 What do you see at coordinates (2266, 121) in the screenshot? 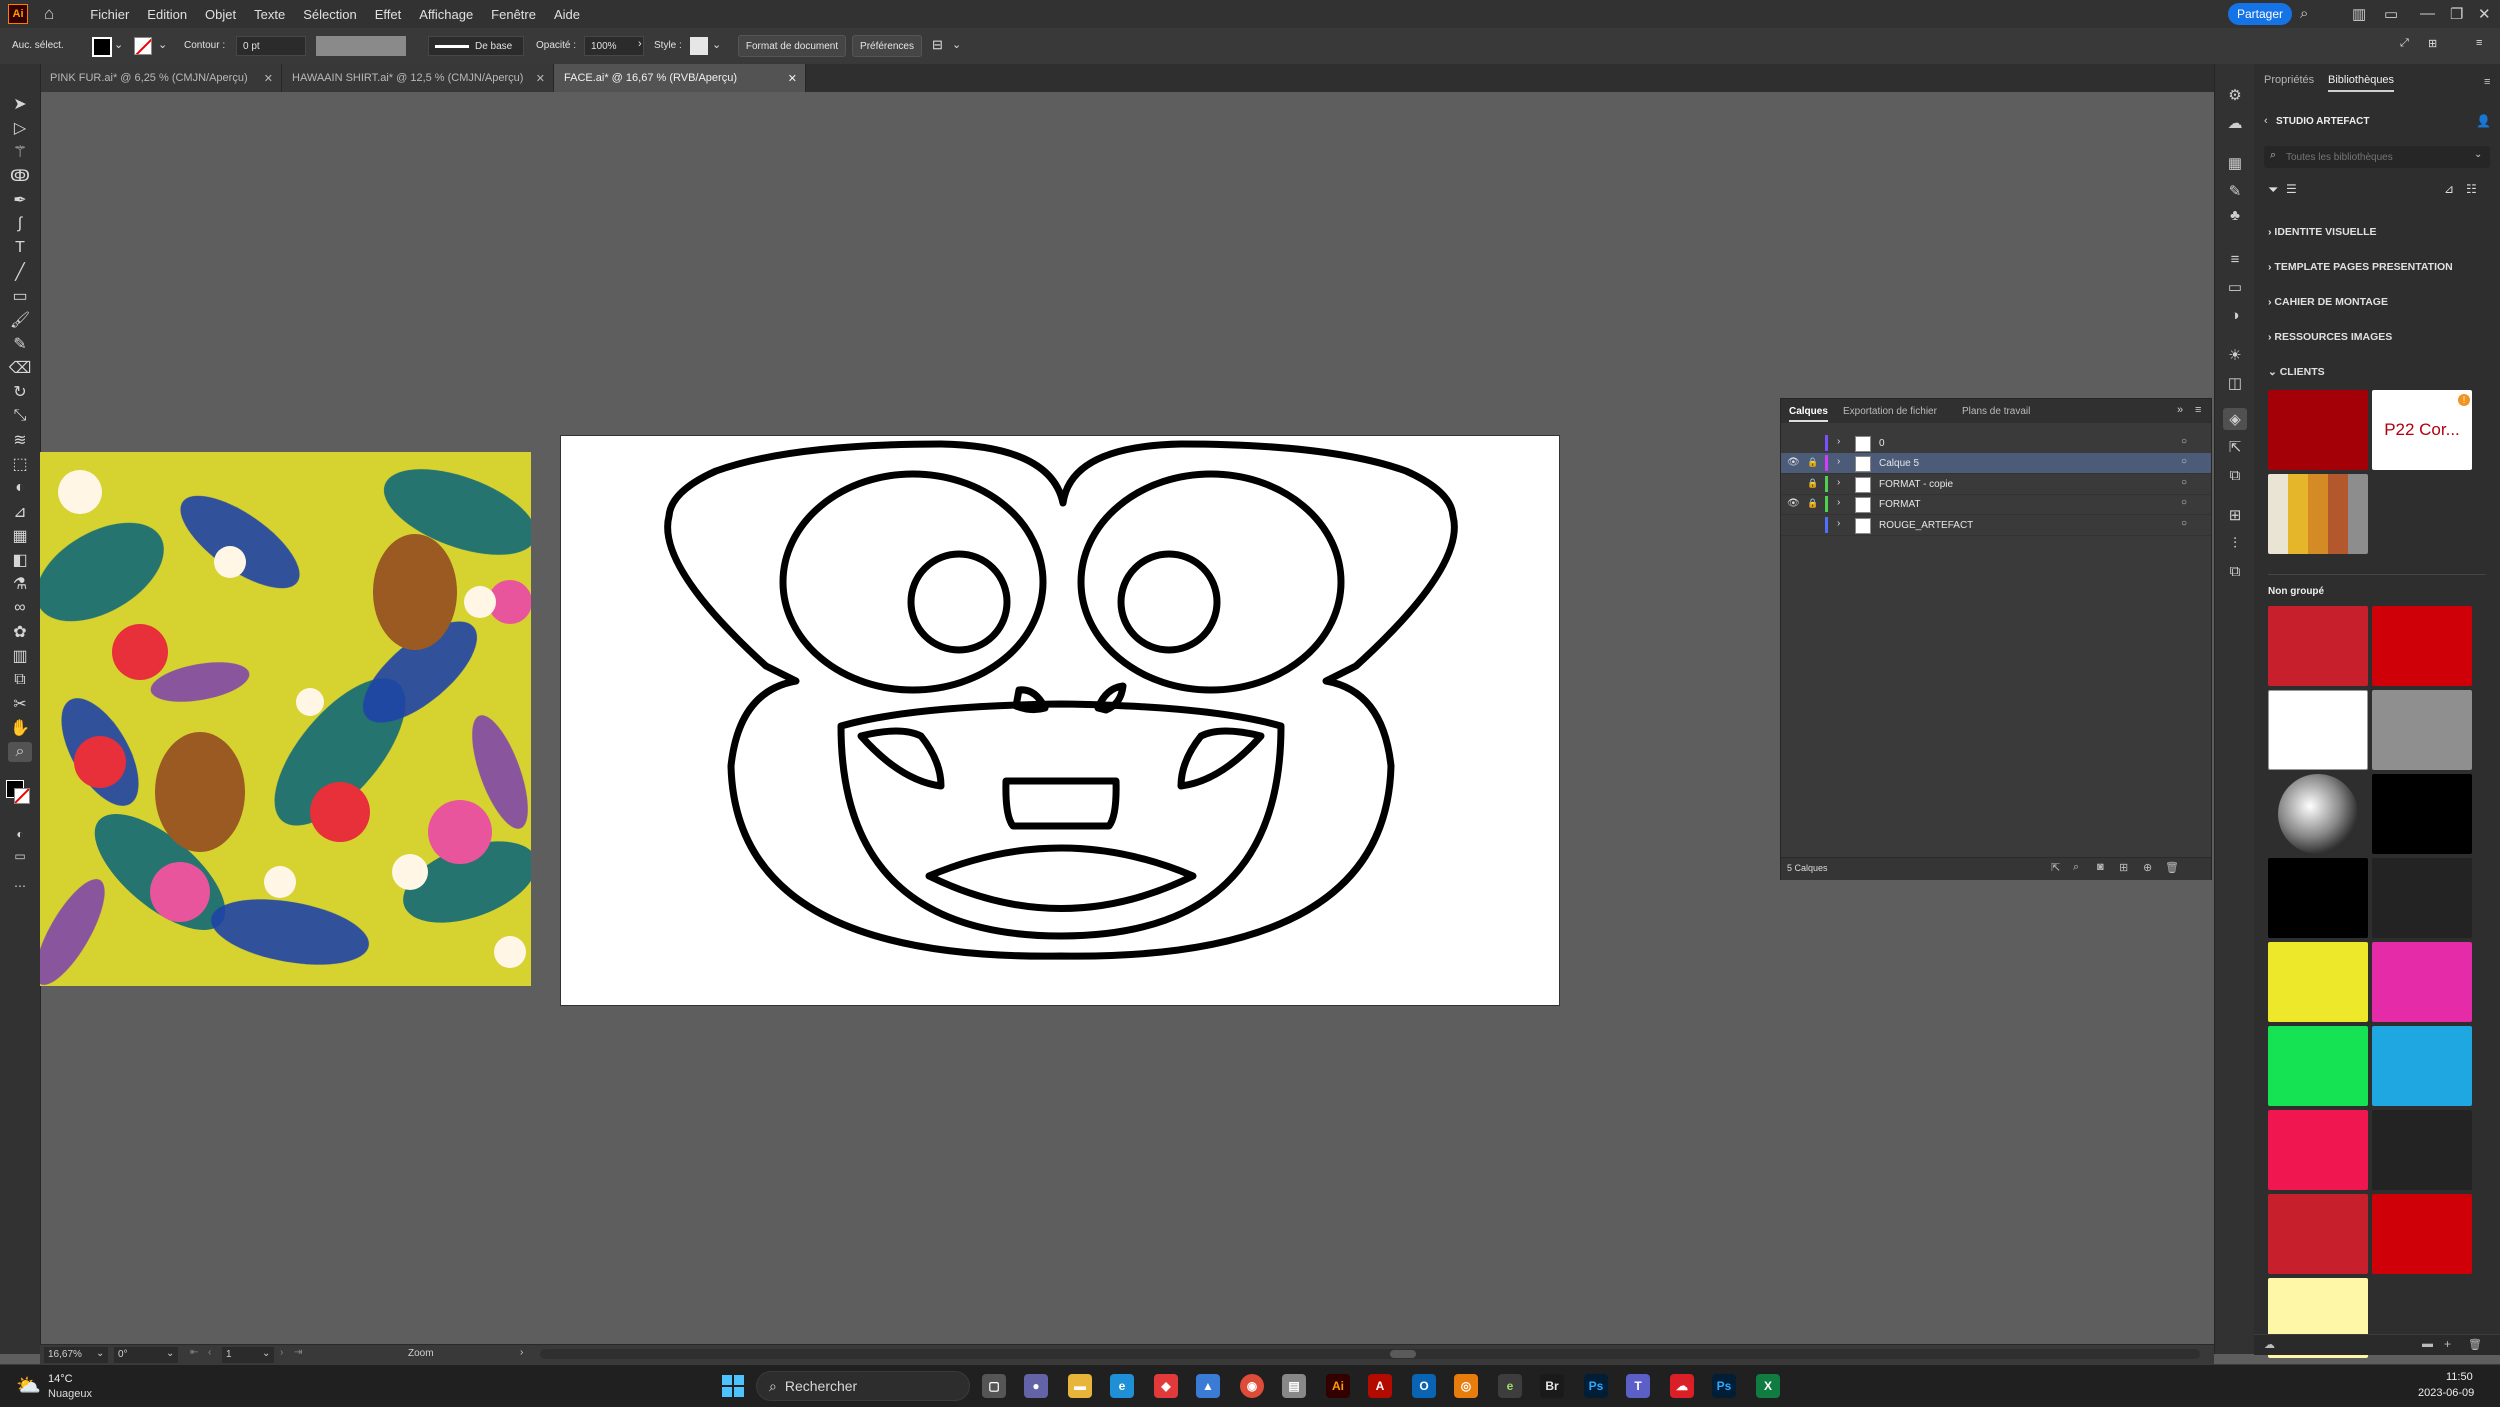
I see `back-icon: ‹` at bounding box center [2266, 121].